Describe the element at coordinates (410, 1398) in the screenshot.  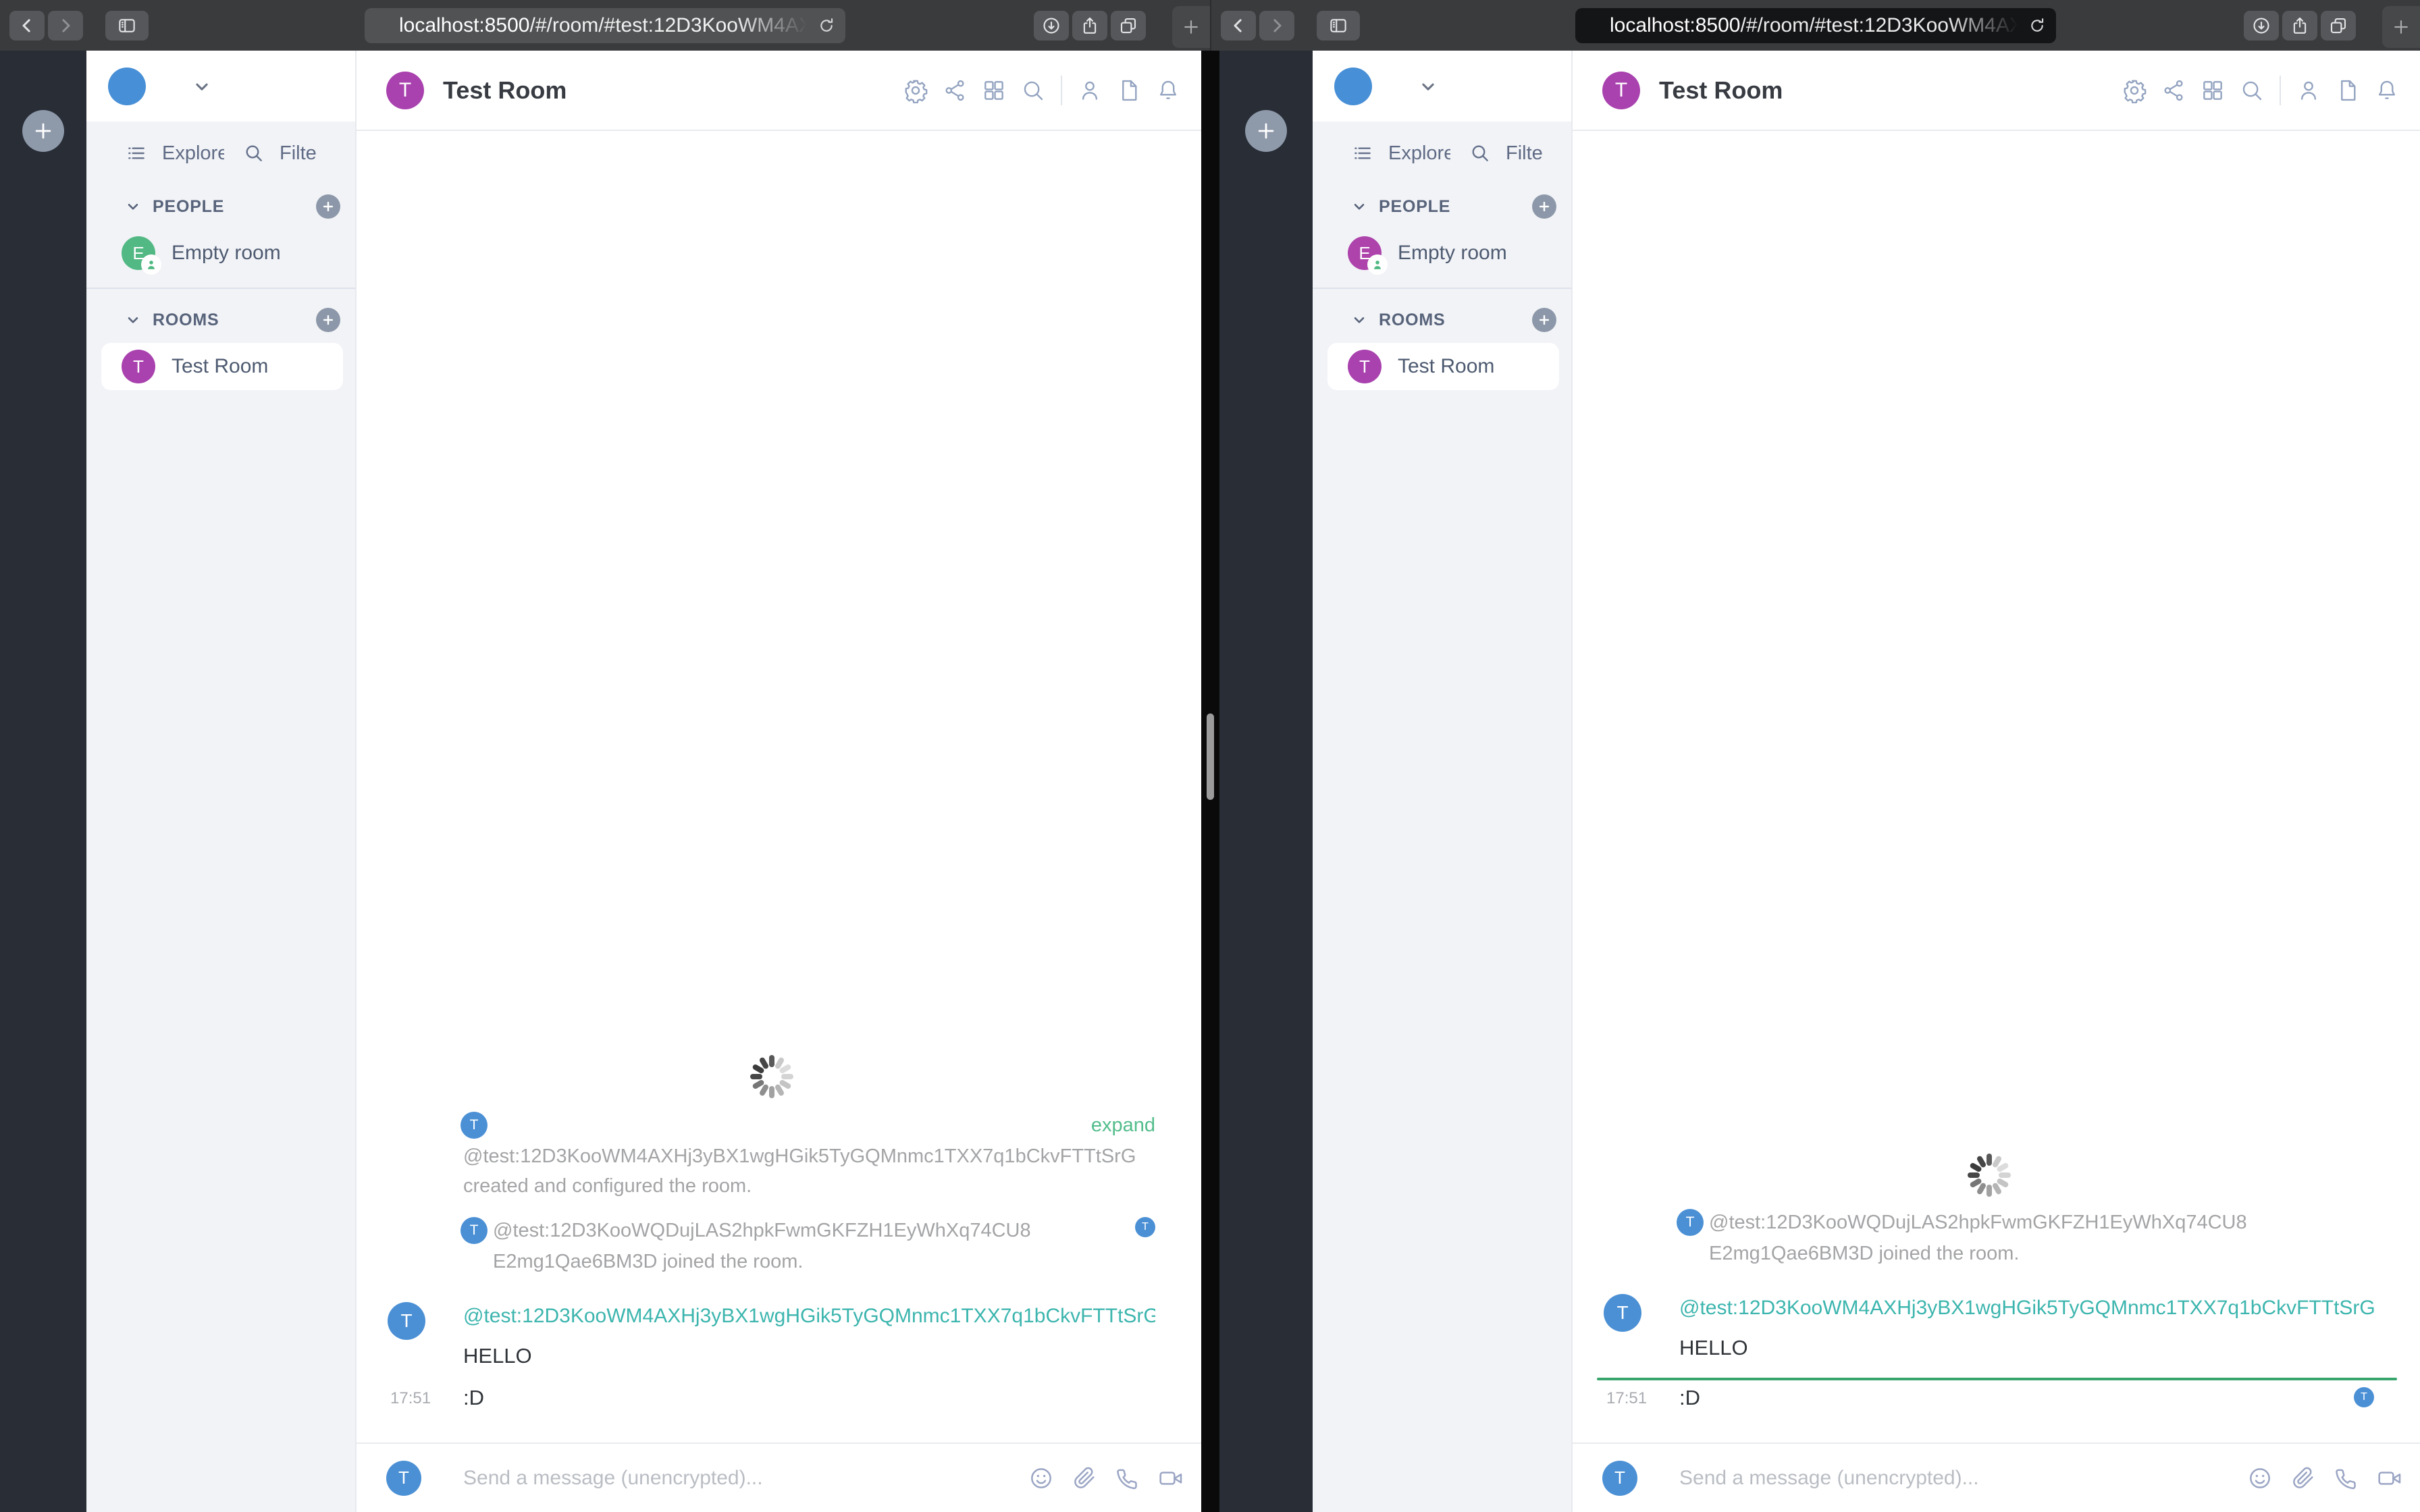
I see `message-timestamp: 17:51` at that location.